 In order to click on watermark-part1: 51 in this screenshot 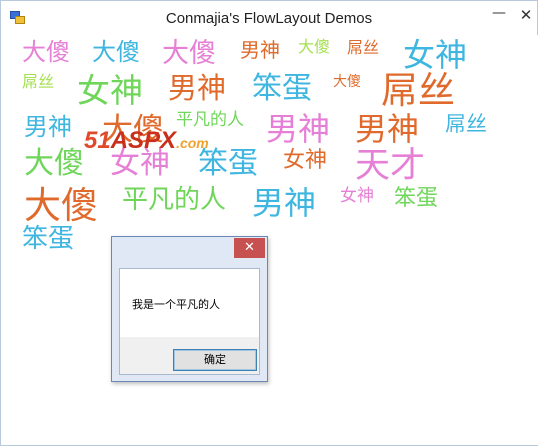, I will do `click(97, 140)`.